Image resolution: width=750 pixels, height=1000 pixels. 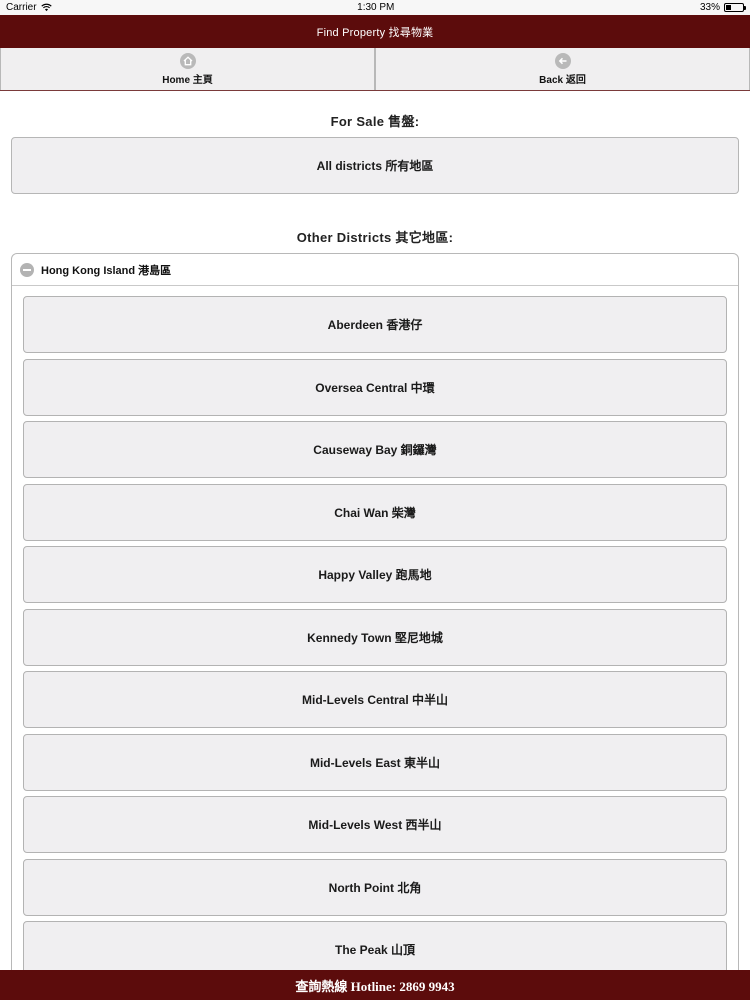 What do you see at coordinates (562, 60) in the screenshot?
I see `back-arrow-icon` at bounding box center [562, 60].